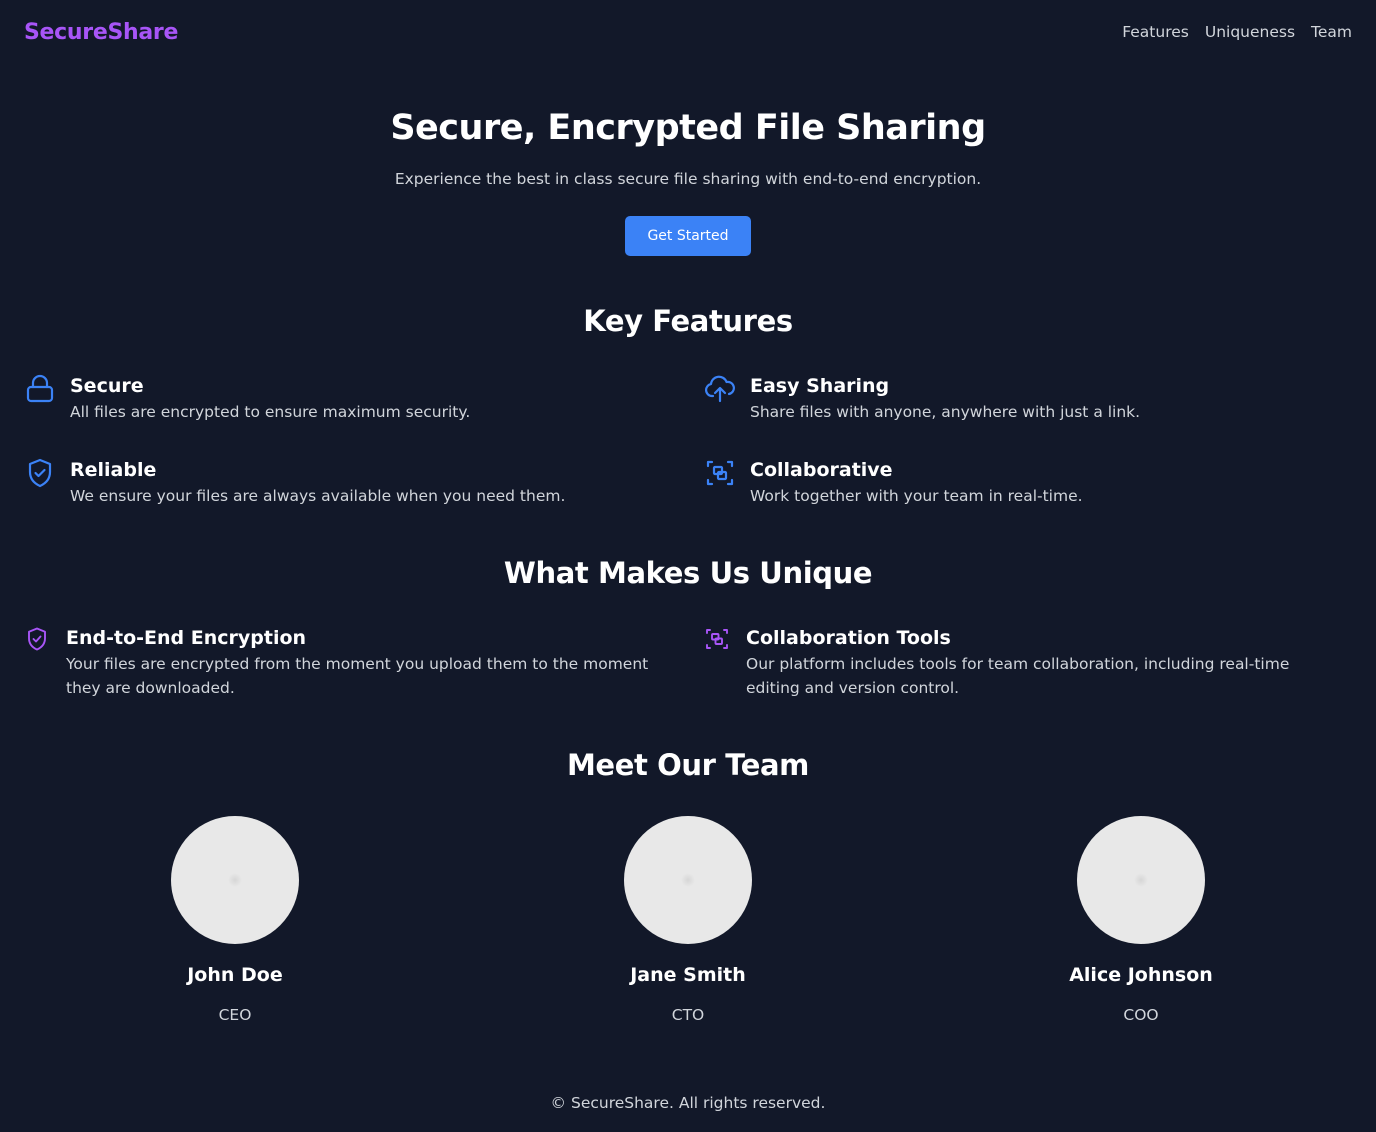 The image size is (1376, 1132). What do you see at coordinates (1141, 975) in the screenshot?
I see `member-name: Alice Johnson` at bounding box center [1141, 975].